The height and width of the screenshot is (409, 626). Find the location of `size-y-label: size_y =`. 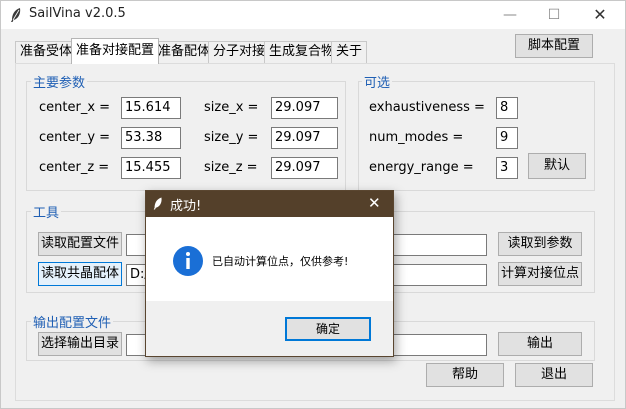

size-y-label: size_y = is located at coordinates (231, 137).